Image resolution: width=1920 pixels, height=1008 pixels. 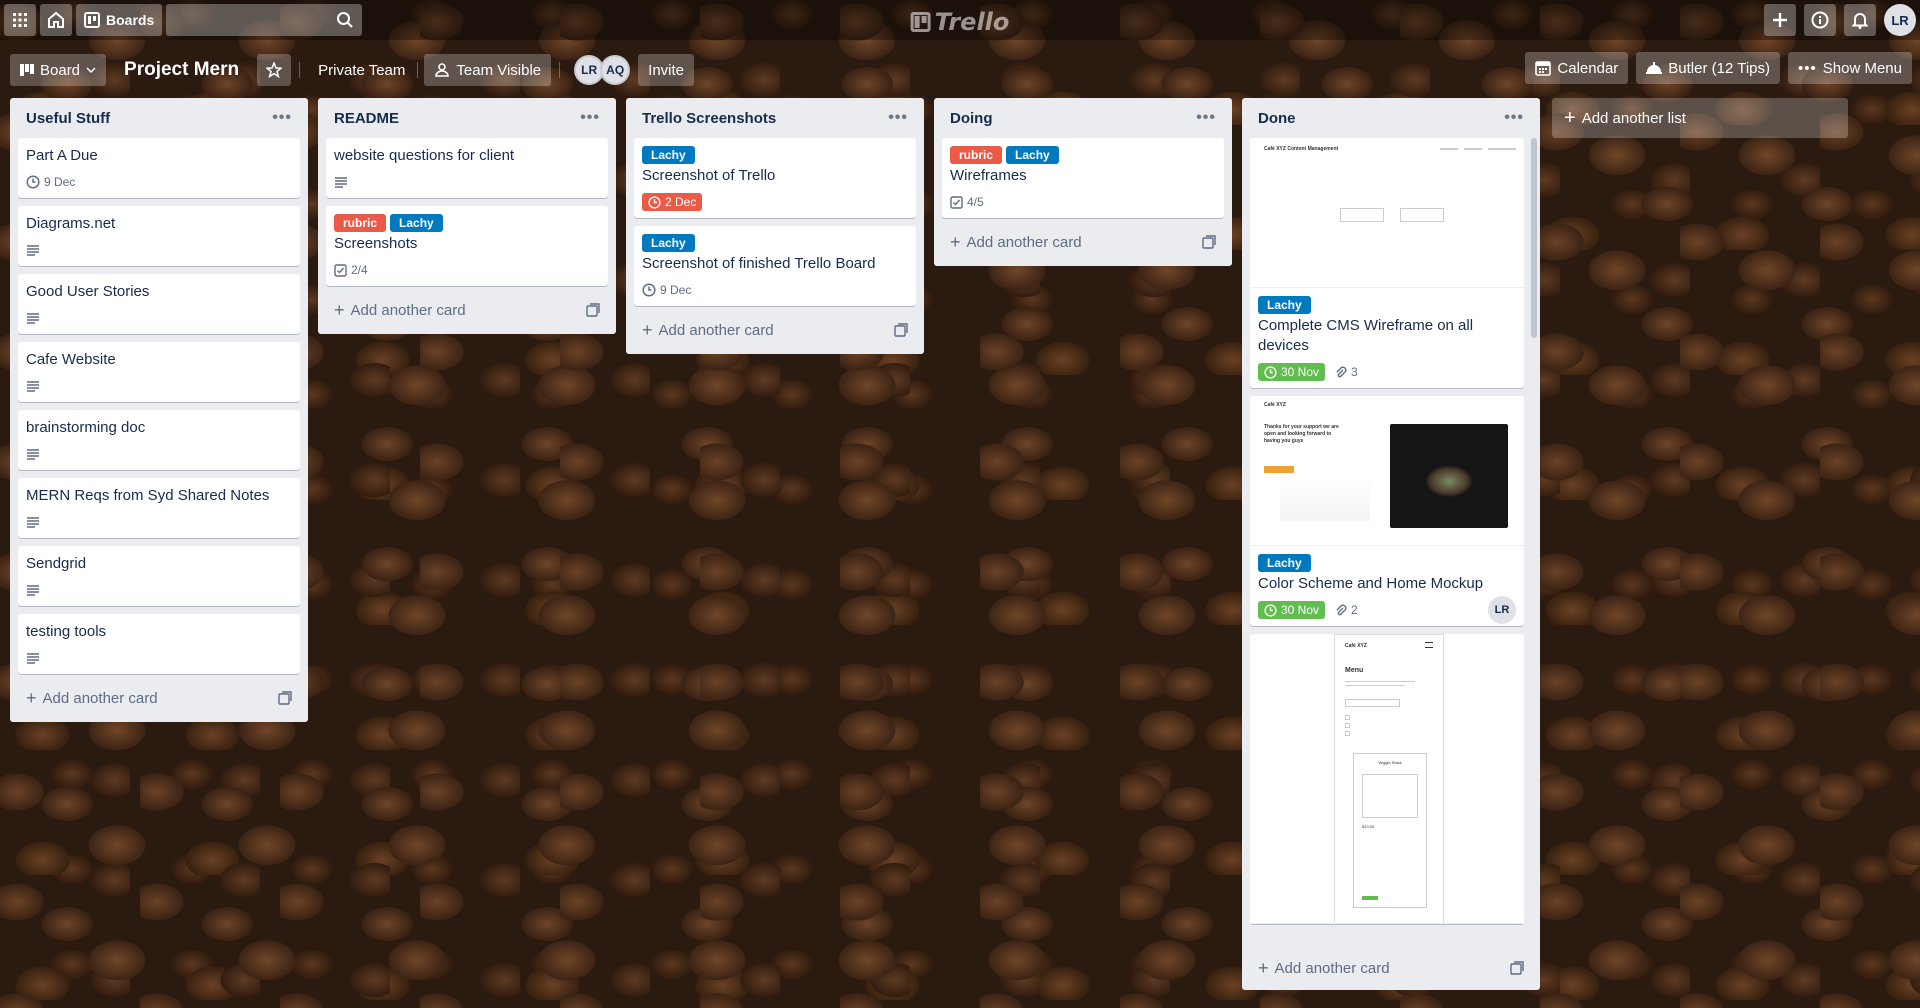 I want to click on list-header: Doing •••, so click(x=1083, y=118).